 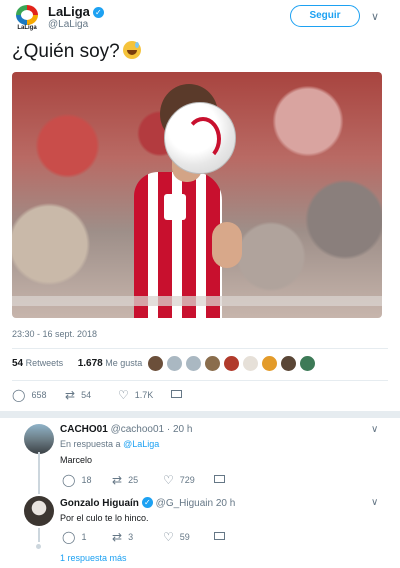 What do you see at coordinates (144, 395) in the screenshot?
I see `like-count: 1.7K` at bounding box center [144, 395].